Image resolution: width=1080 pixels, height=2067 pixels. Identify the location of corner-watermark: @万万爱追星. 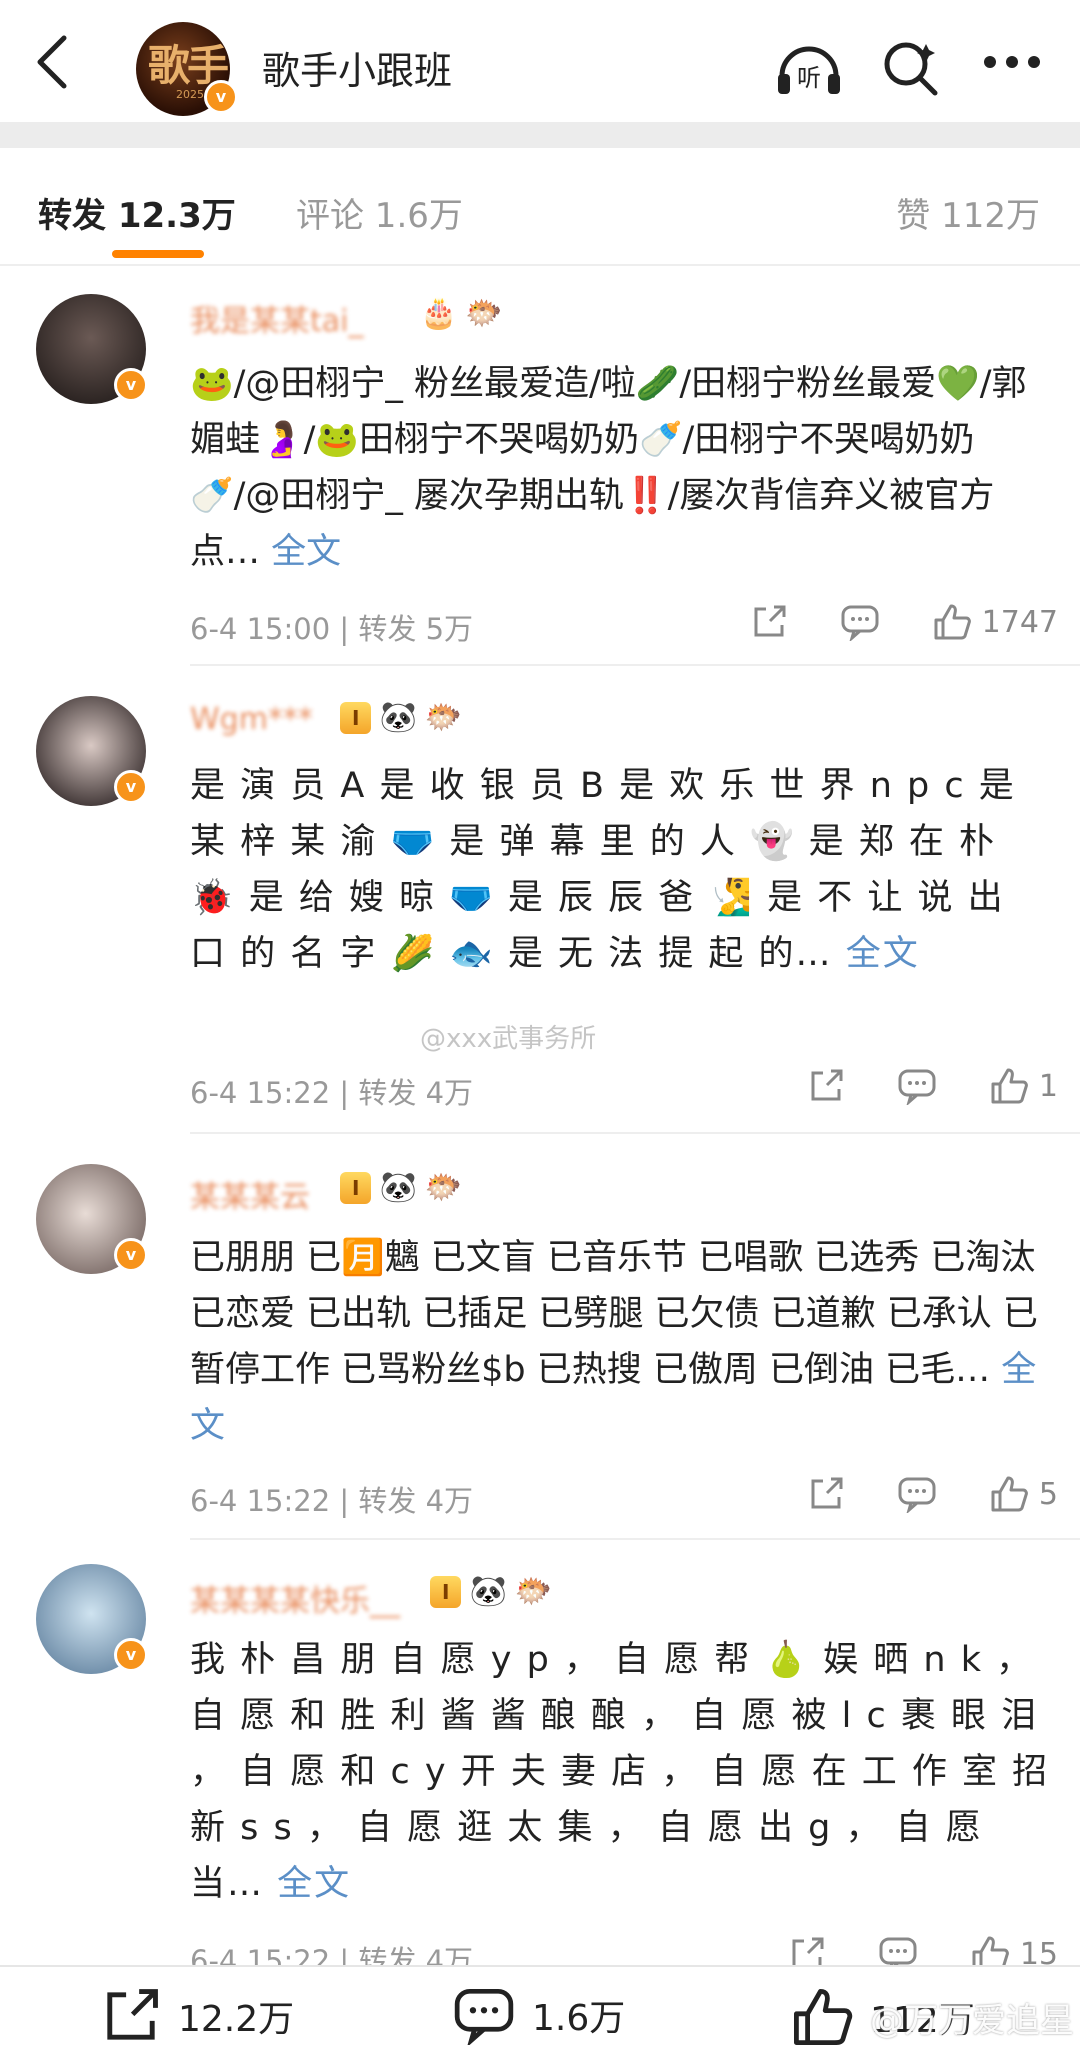
(972, 2021).